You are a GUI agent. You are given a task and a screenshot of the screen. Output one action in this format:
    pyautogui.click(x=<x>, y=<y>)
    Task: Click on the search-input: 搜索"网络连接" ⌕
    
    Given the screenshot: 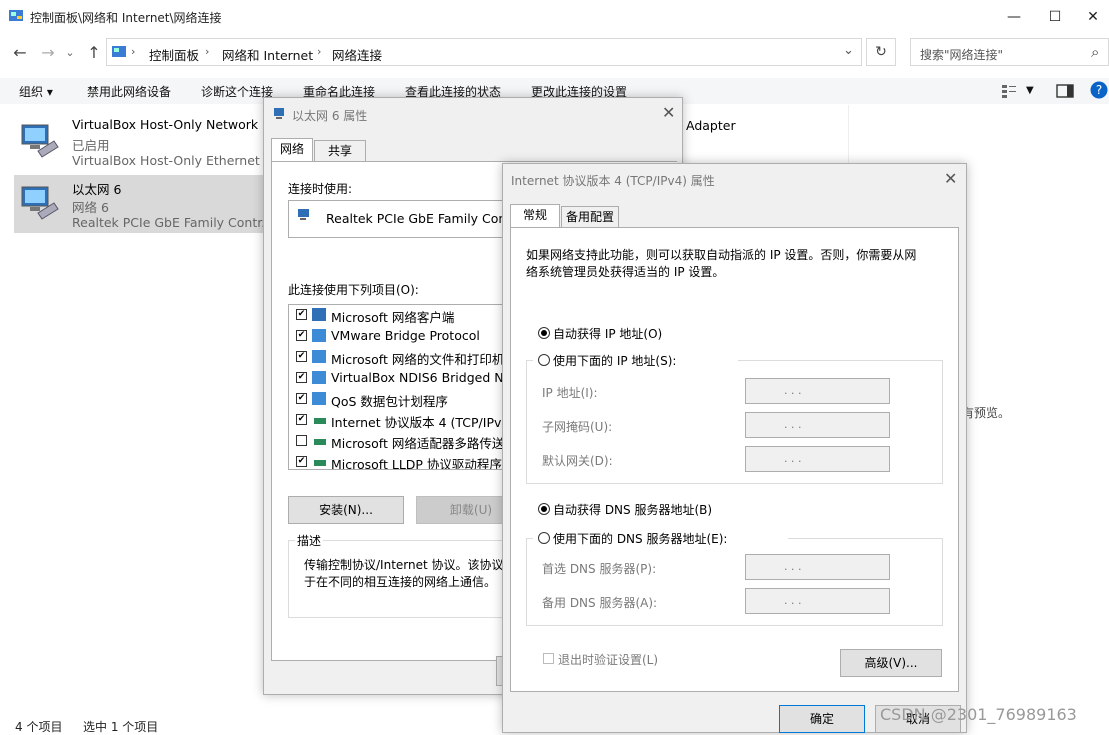 What is the action you would take?
    pyautogui.click(x=1009, y=52)
    